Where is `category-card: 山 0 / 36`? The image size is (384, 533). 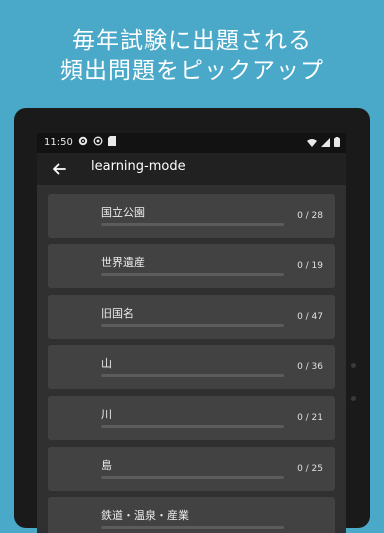
category-card: 山 0 / 36 is located at coordinates (191, 367).